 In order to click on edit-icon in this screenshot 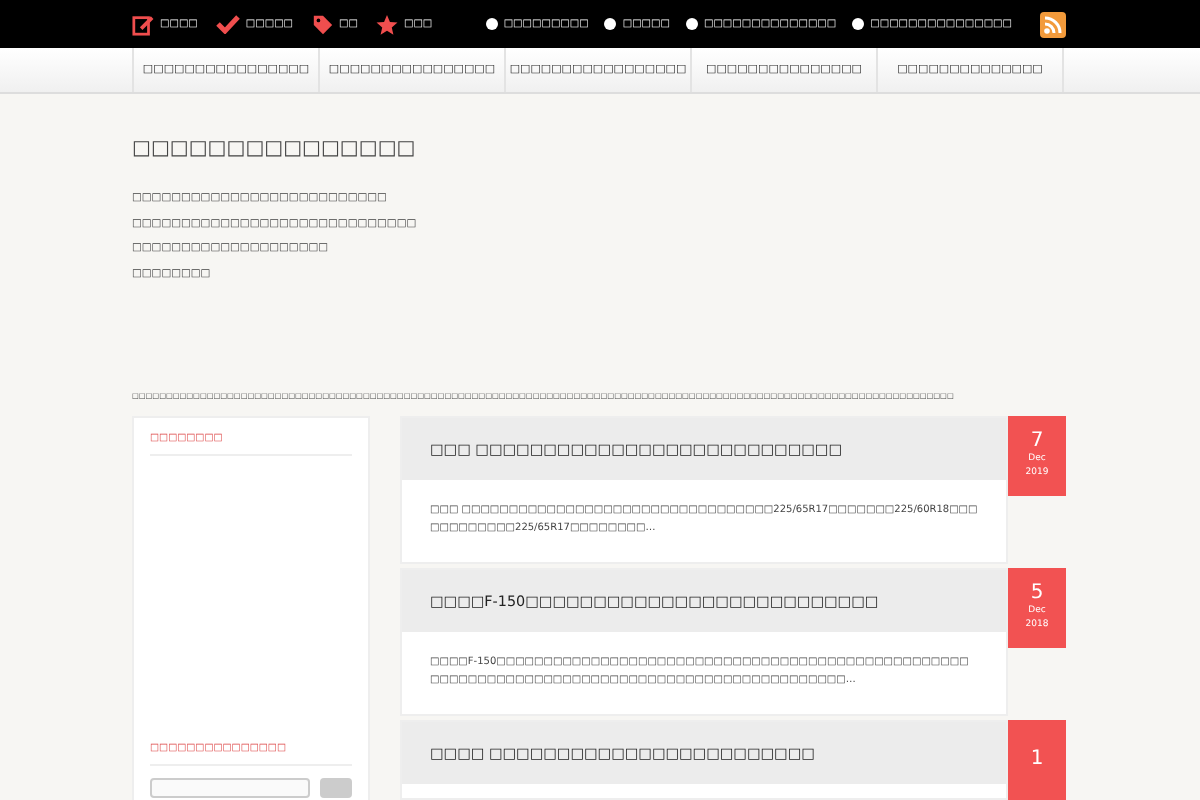, I will do `click(143, 24)`.